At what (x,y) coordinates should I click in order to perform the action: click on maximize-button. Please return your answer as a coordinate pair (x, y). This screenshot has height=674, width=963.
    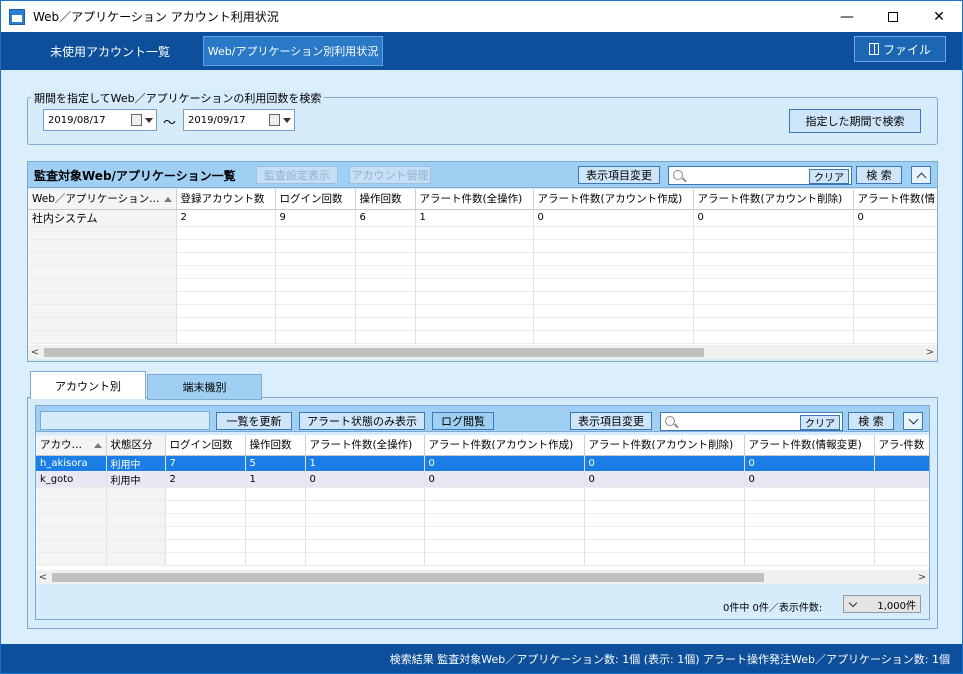
    Looking at the image, I should click on (893, 16).